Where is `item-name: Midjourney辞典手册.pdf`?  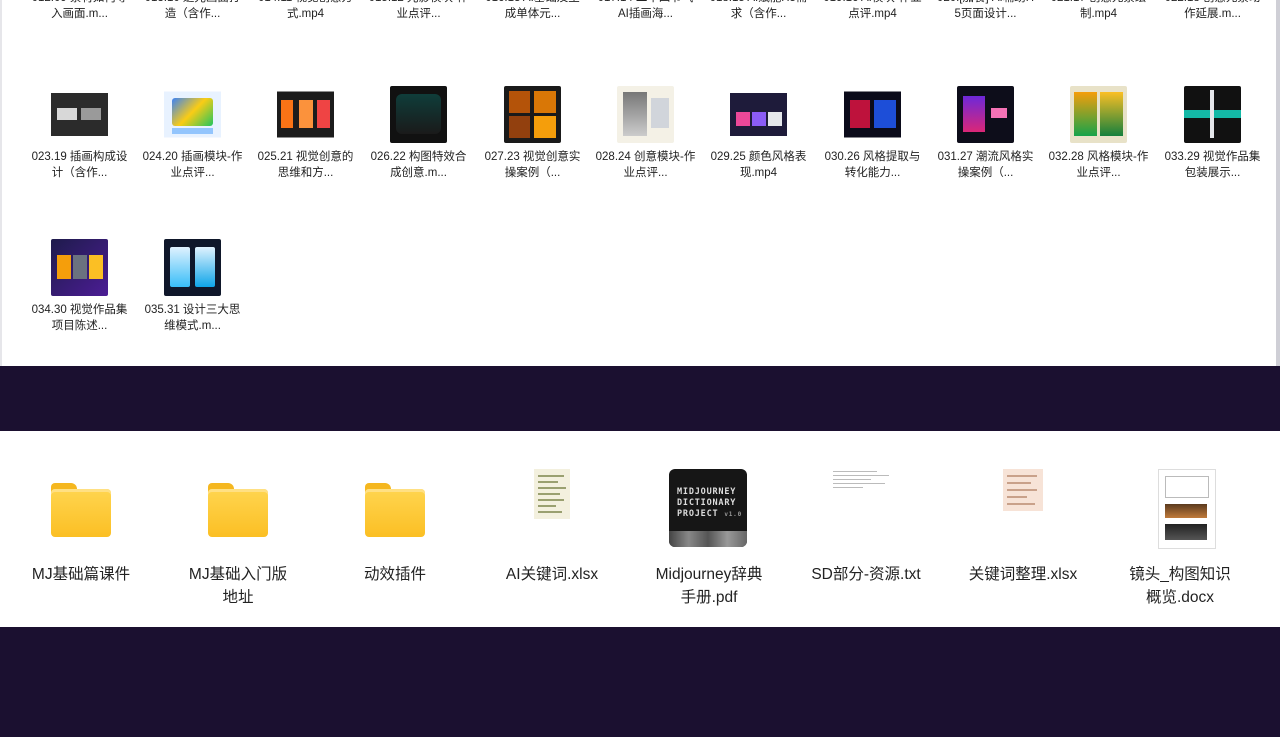 item-name: Midjourney辞典手册.pdf is located at coordinates (709, 586).